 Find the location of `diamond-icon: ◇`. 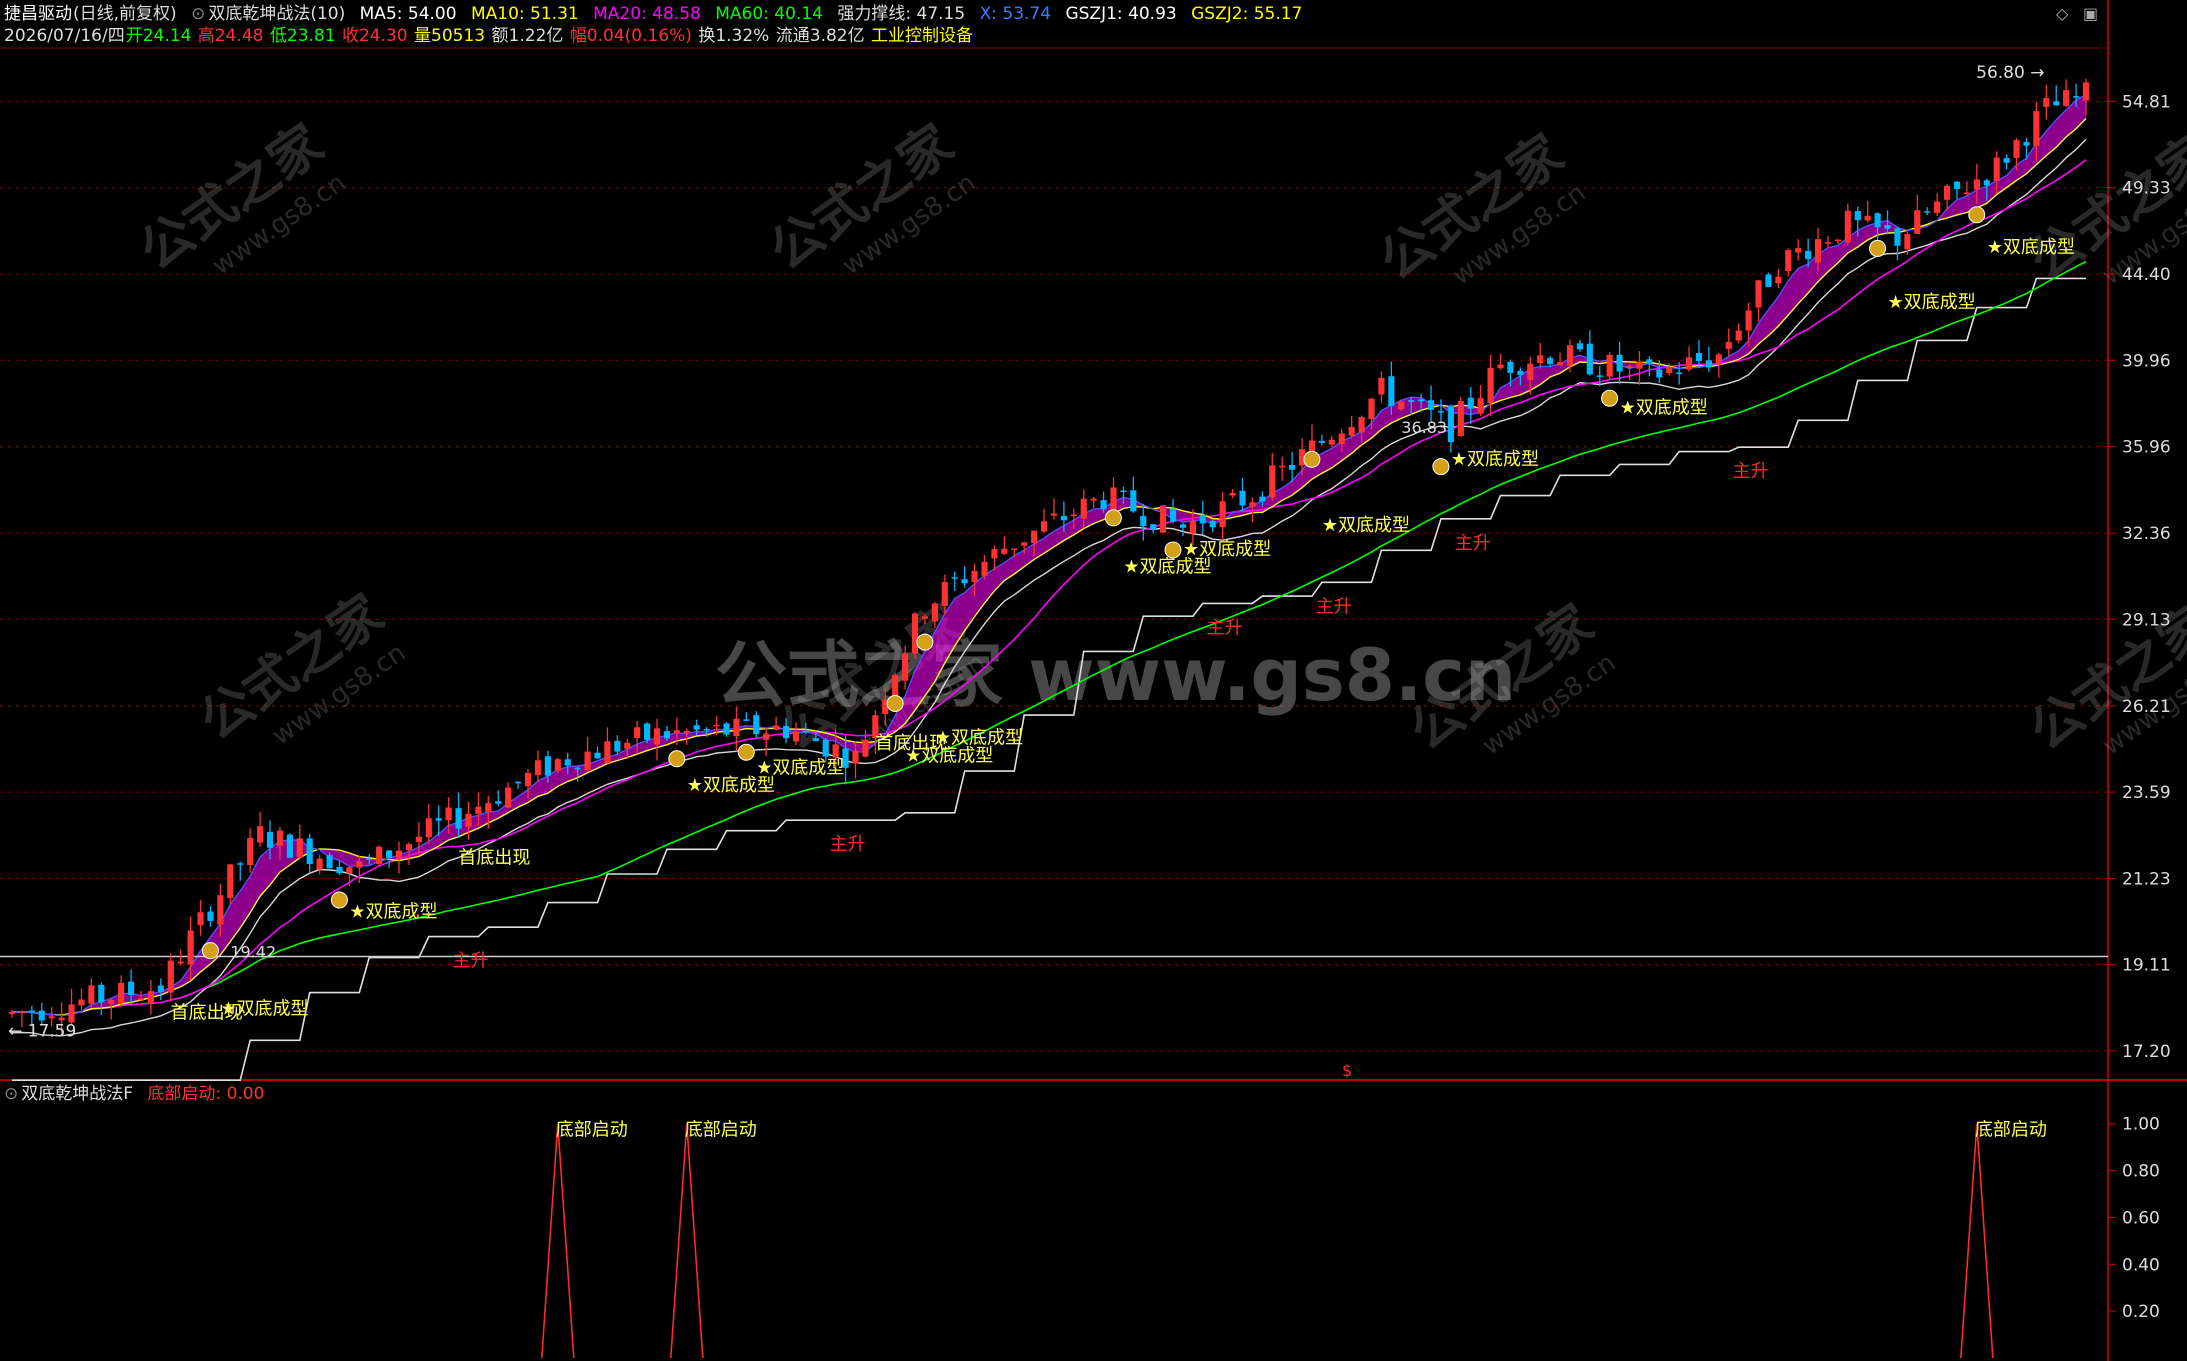

diamond-icon: ◇ is located at coordinates (2062, 13).